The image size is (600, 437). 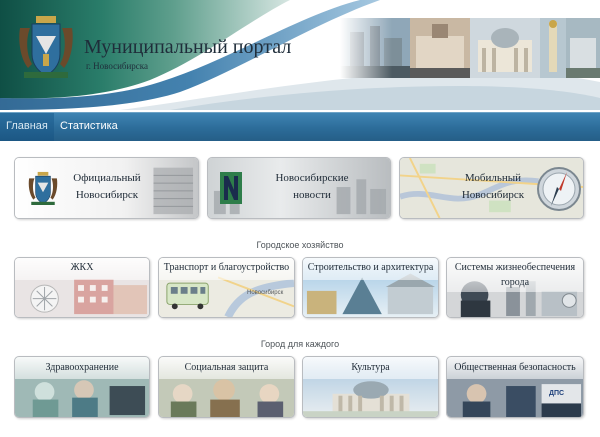 I want to click on life-support-tile-line1: Системы жизнеобеспечения, so click(x=515, y=267).